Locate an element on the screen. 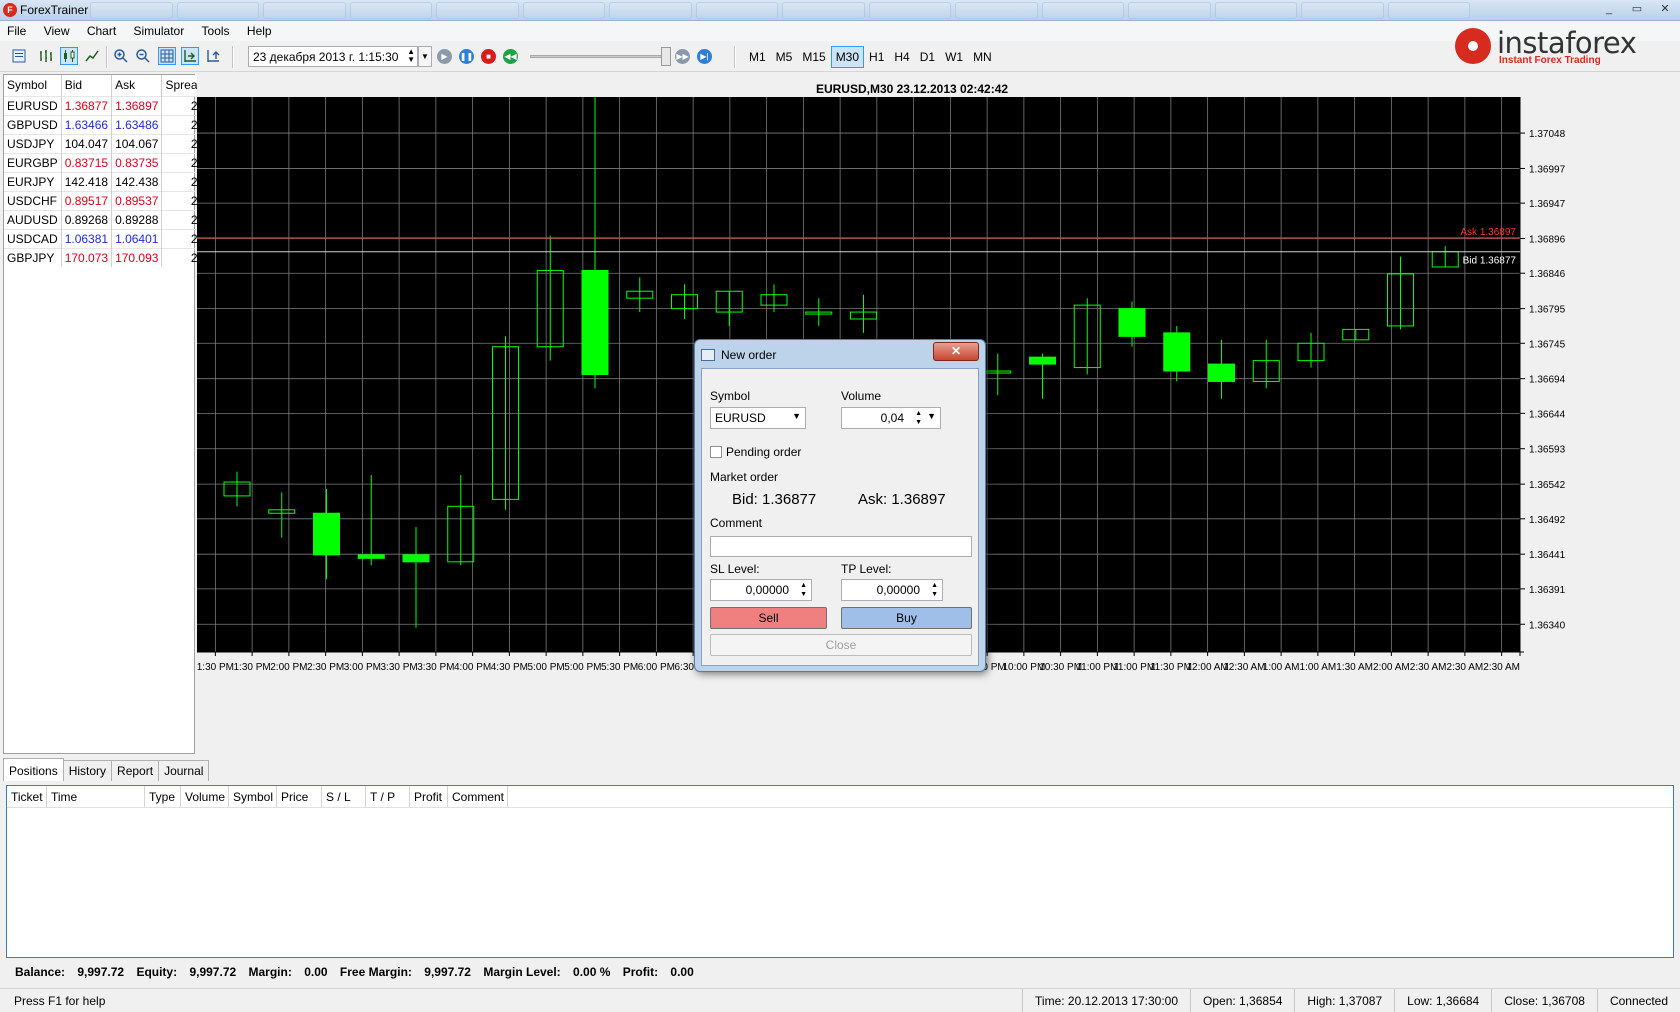 Image resolution: width=1680 pixels, height=1012 pixels. symbol-row: EURJPY142.418142.43820 is located at coordinates (106, 181).